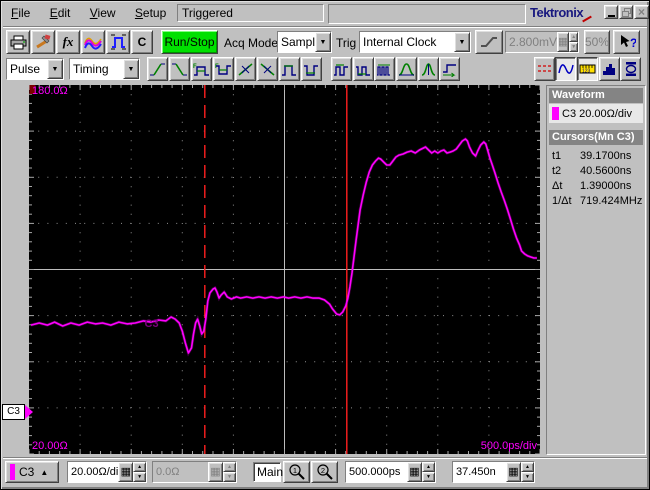  I want to click on meas-rising-cross-button, so click(245, 69).